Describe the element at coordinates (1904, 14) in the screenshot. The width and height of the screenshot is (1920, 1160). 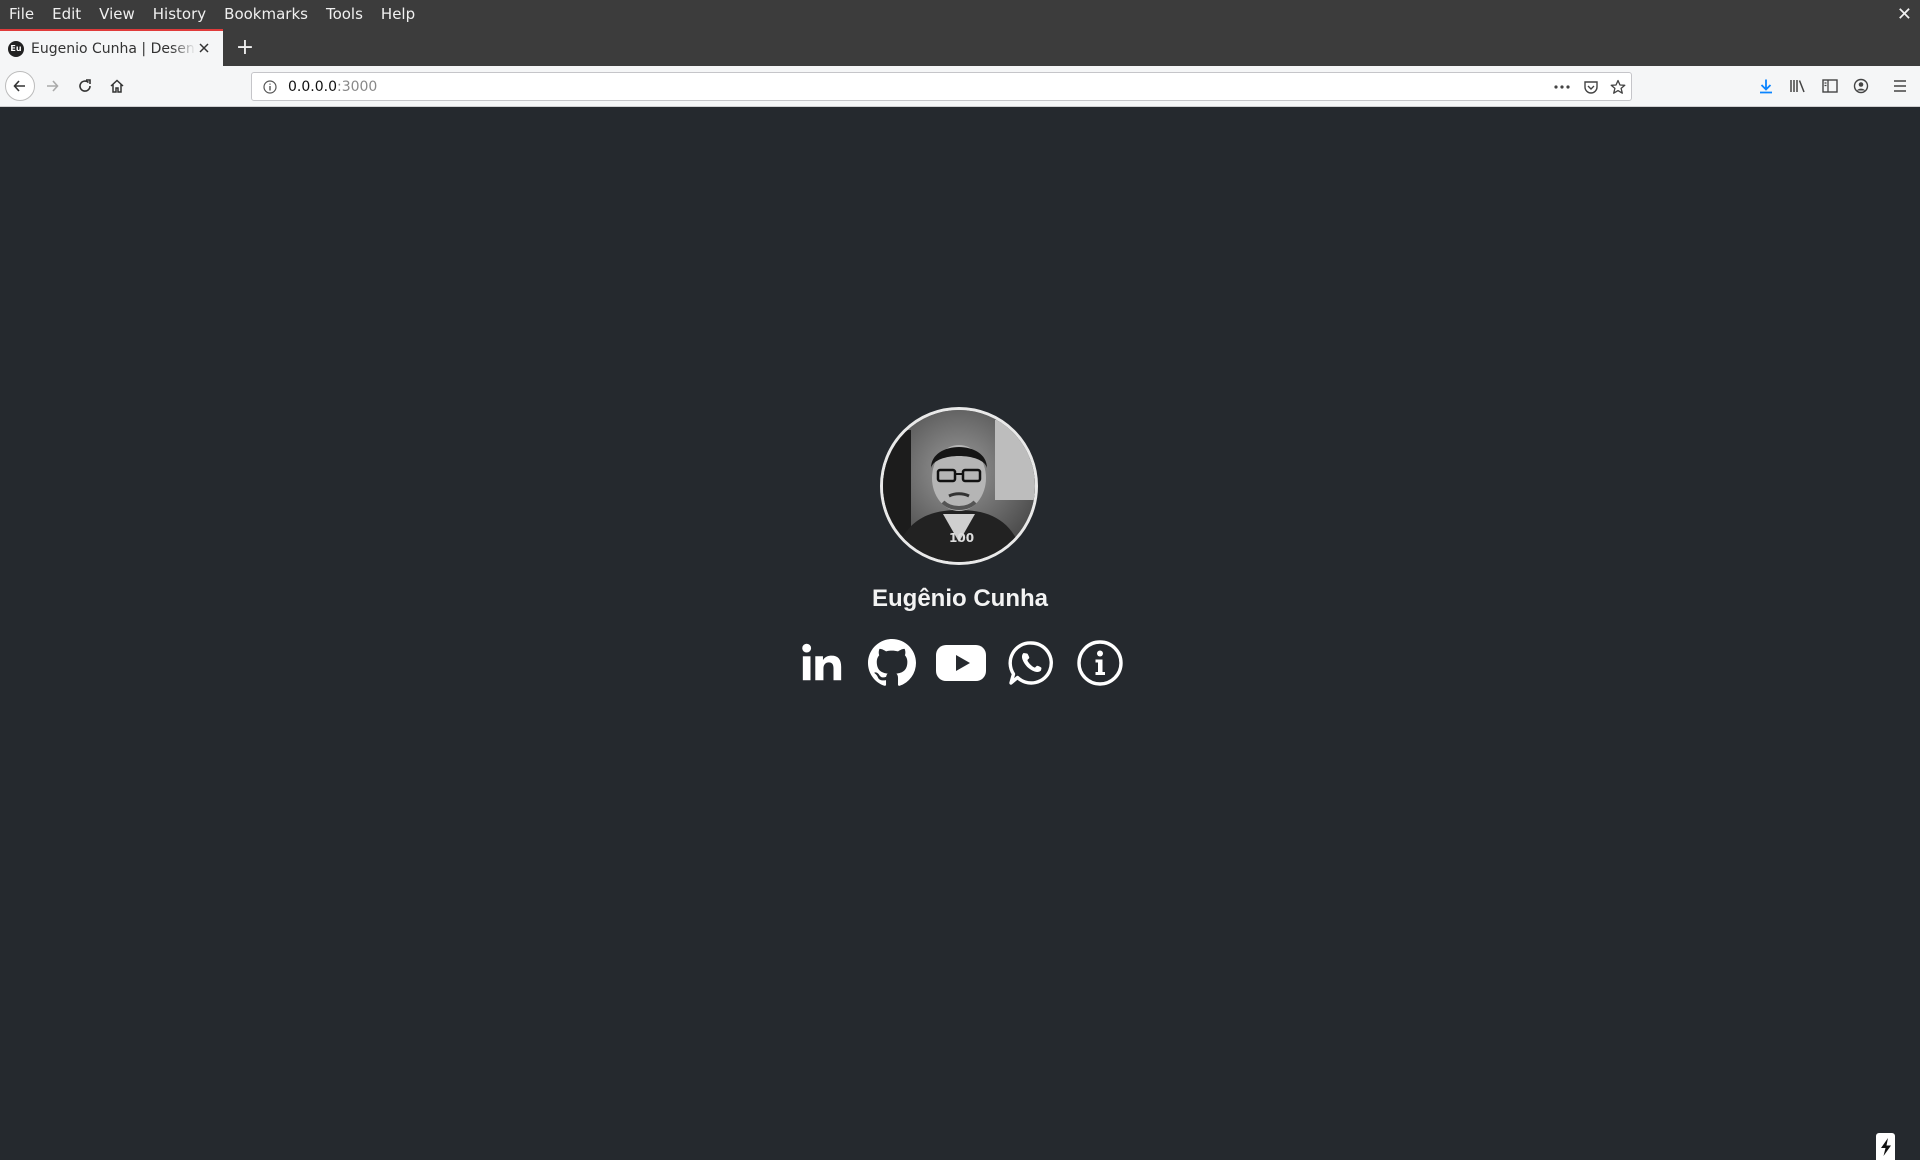
I see `window-close-button: ✕` at that location.